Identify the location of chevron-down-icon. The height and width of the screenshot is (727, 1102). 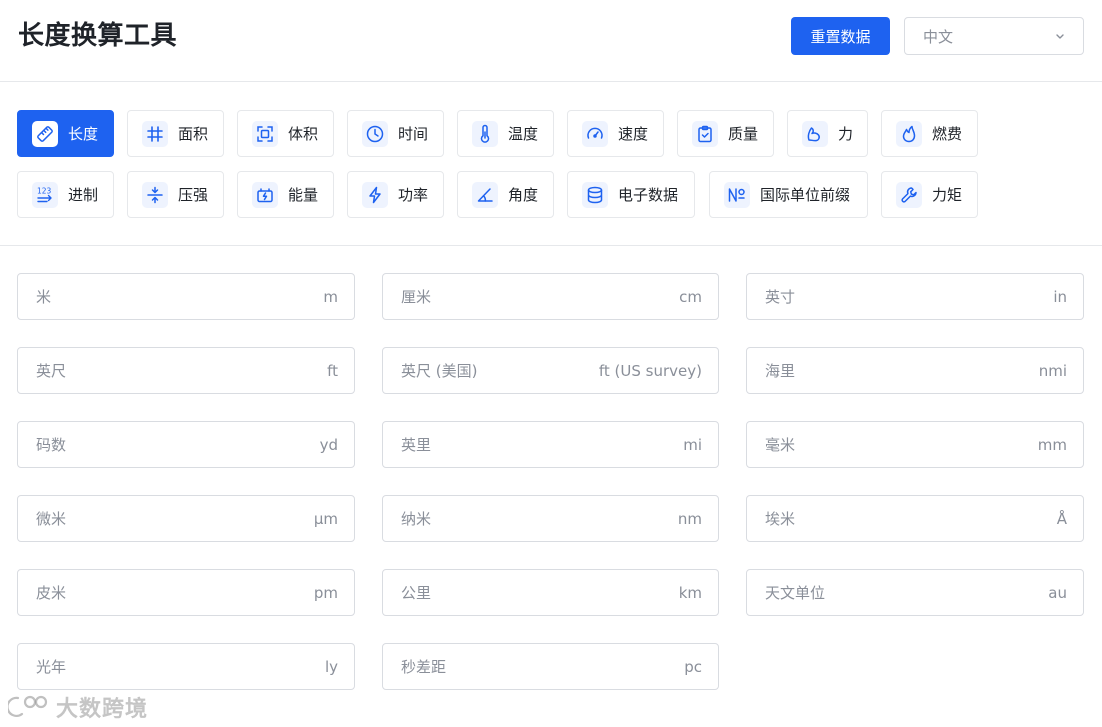
(1060, 36).